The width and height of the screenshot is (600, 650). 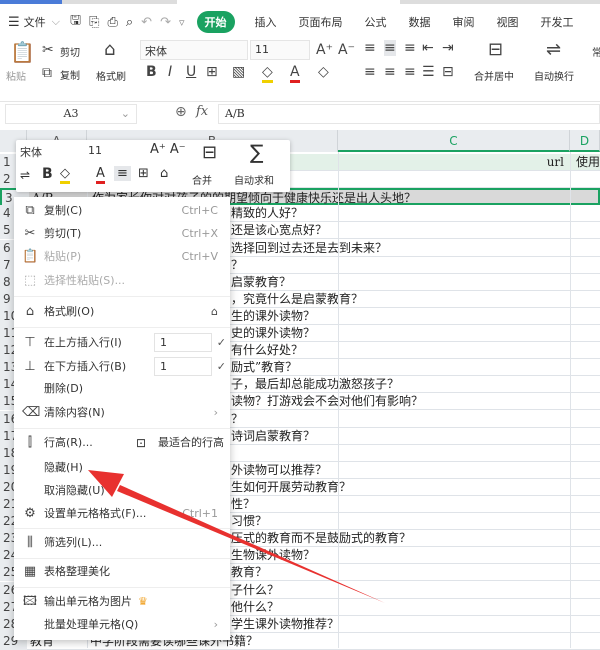 What do you see at coordinates (52, 152) in the screenshot?
I see `mini-font-select: 宋体` at bounding box center [52, 152].